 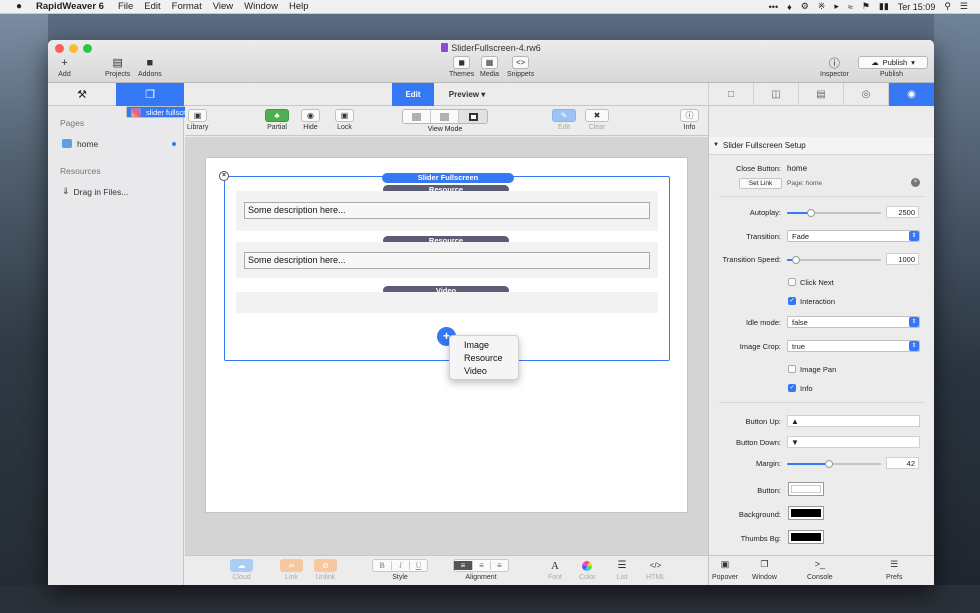 I want to click on align-left-icon: ≡, so click(x=463, y=565).